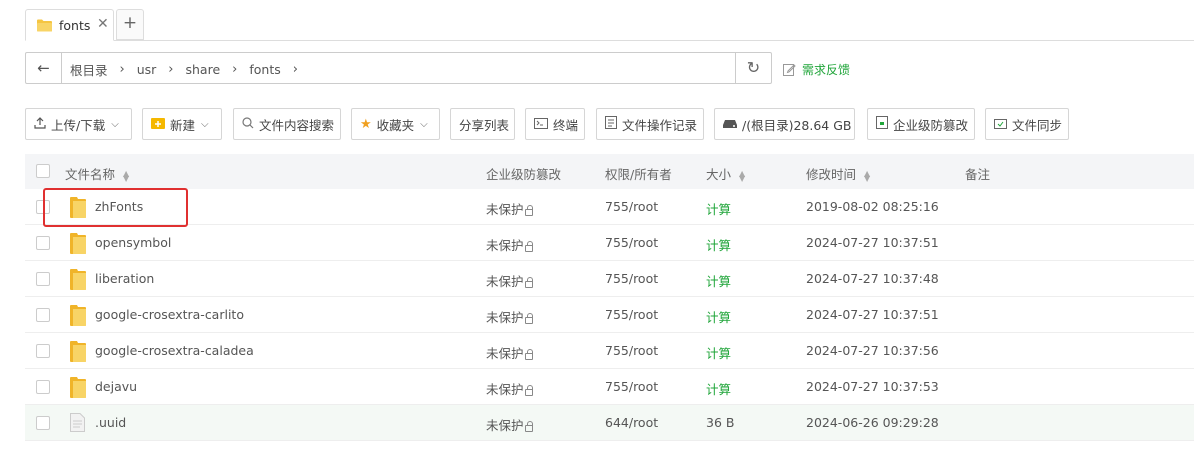 The image size is (1194, 453). Describe the element at coordinates (147, 69) in the screenshot. I see `crumb-usr: usr` at that location.